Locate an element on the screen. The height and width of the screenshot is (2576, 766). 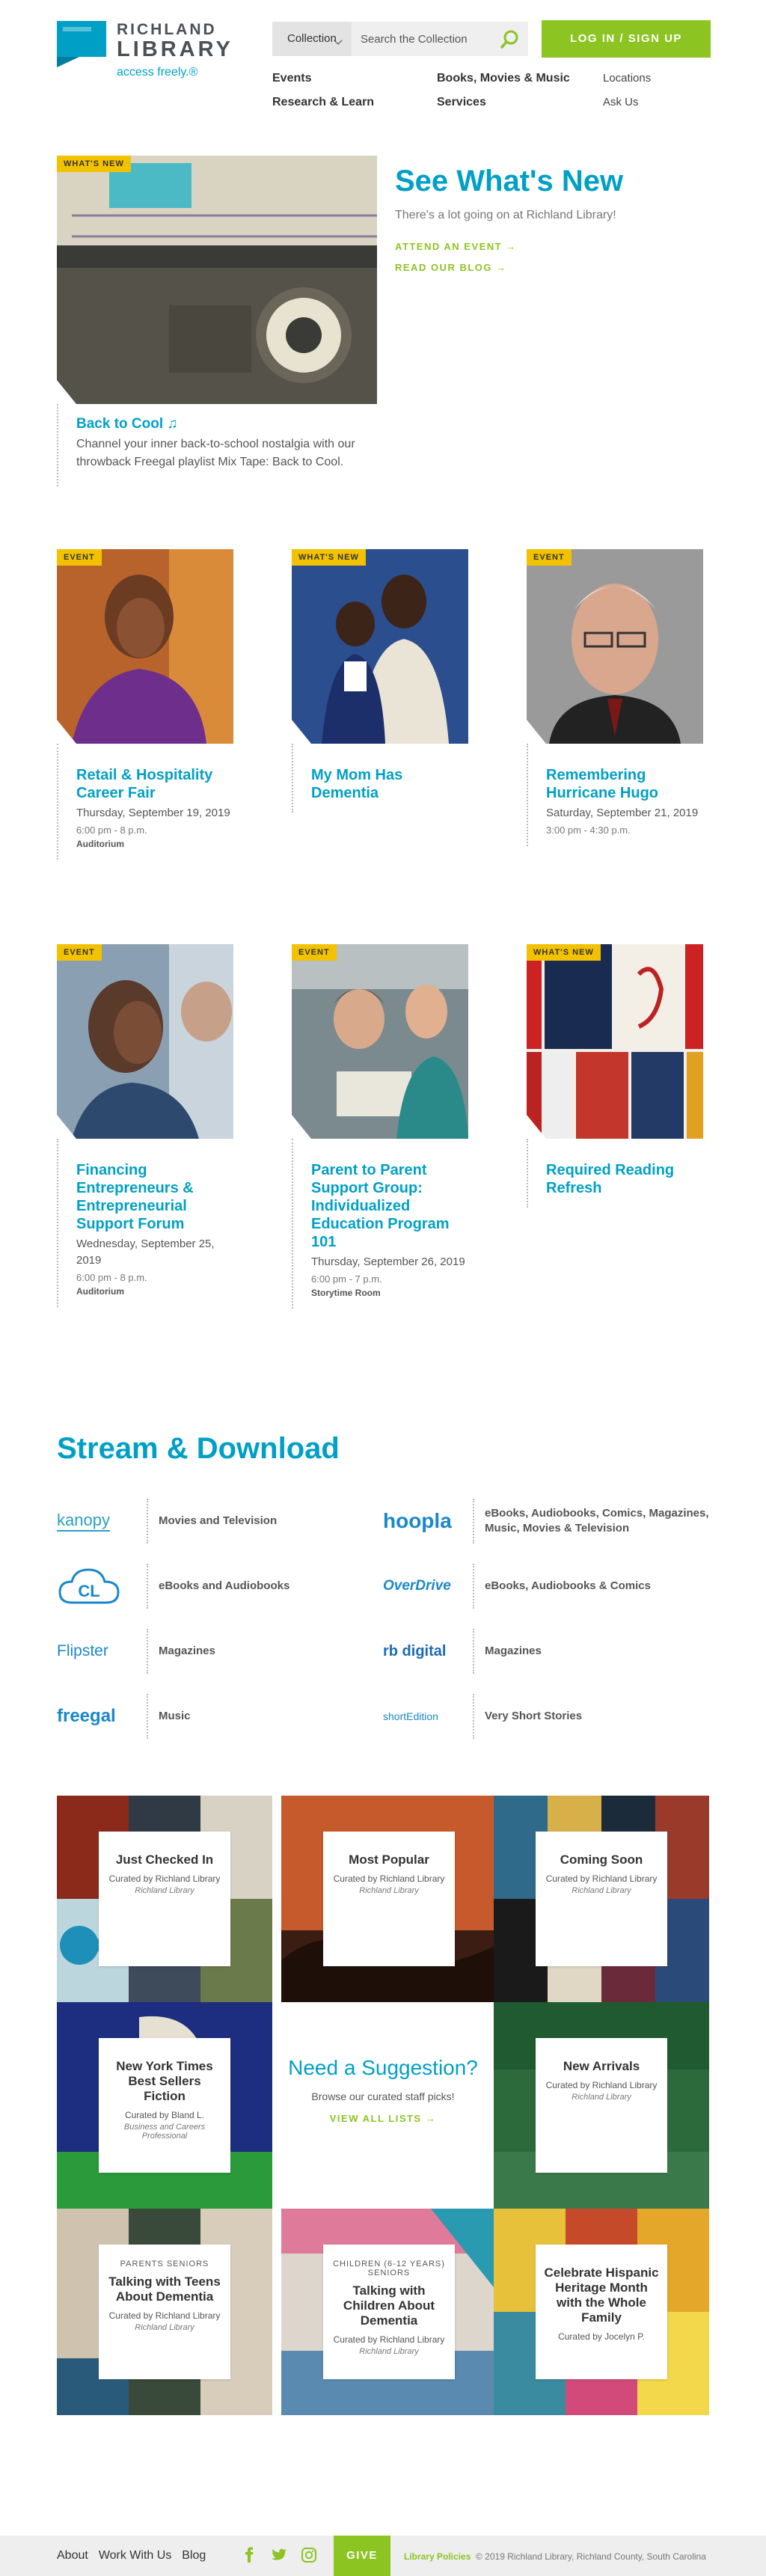
nav-item-events: Events is located at coordinates (291, 78).